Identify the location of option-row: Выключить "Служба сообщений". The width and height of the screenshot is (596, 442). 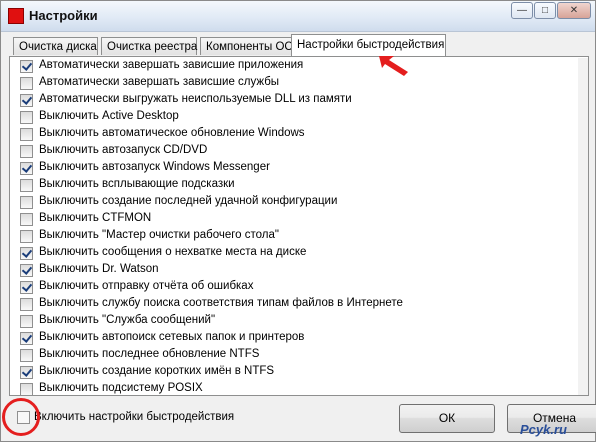
(290, 321).